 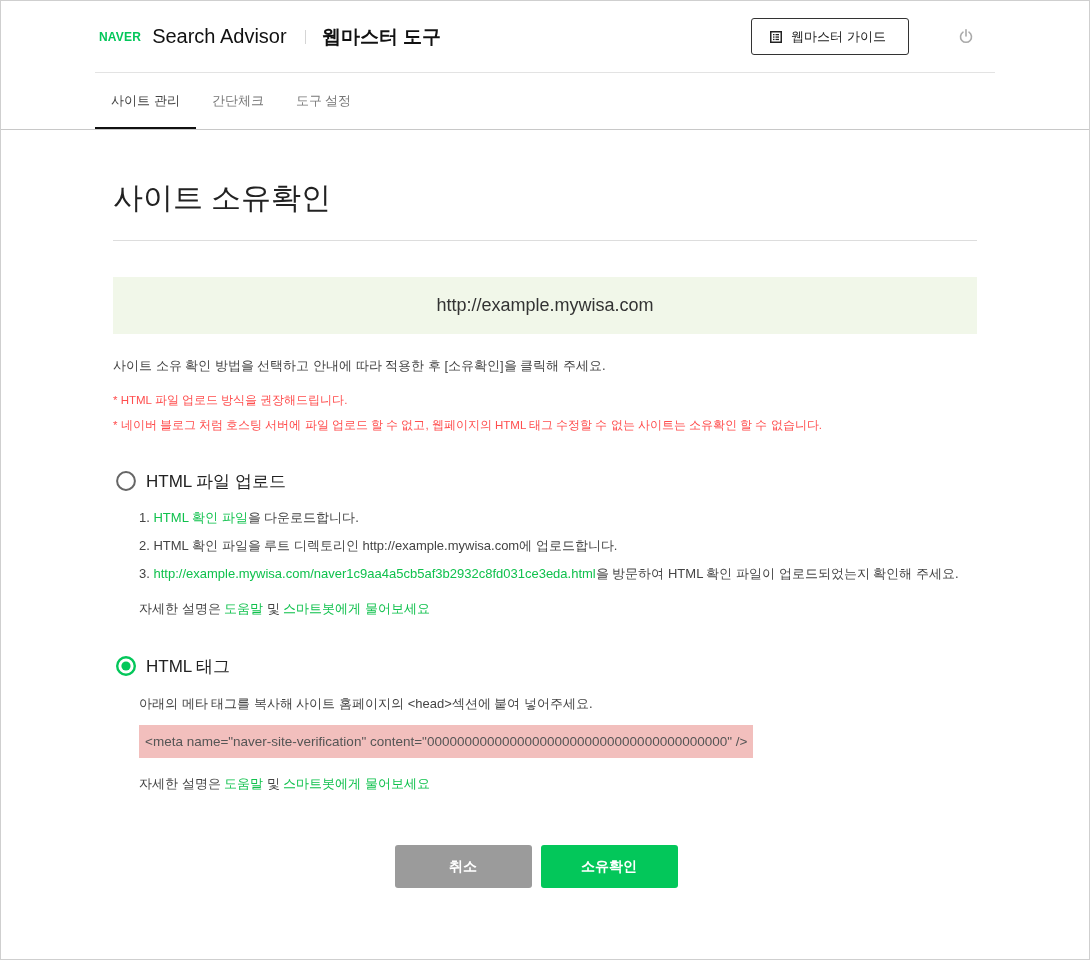 I want to click on step-link: http://example.mywisa.com/naver1c9aa4a5cb5af3b2932c8fd031ce3eda.html, so click(x=374, y=573).